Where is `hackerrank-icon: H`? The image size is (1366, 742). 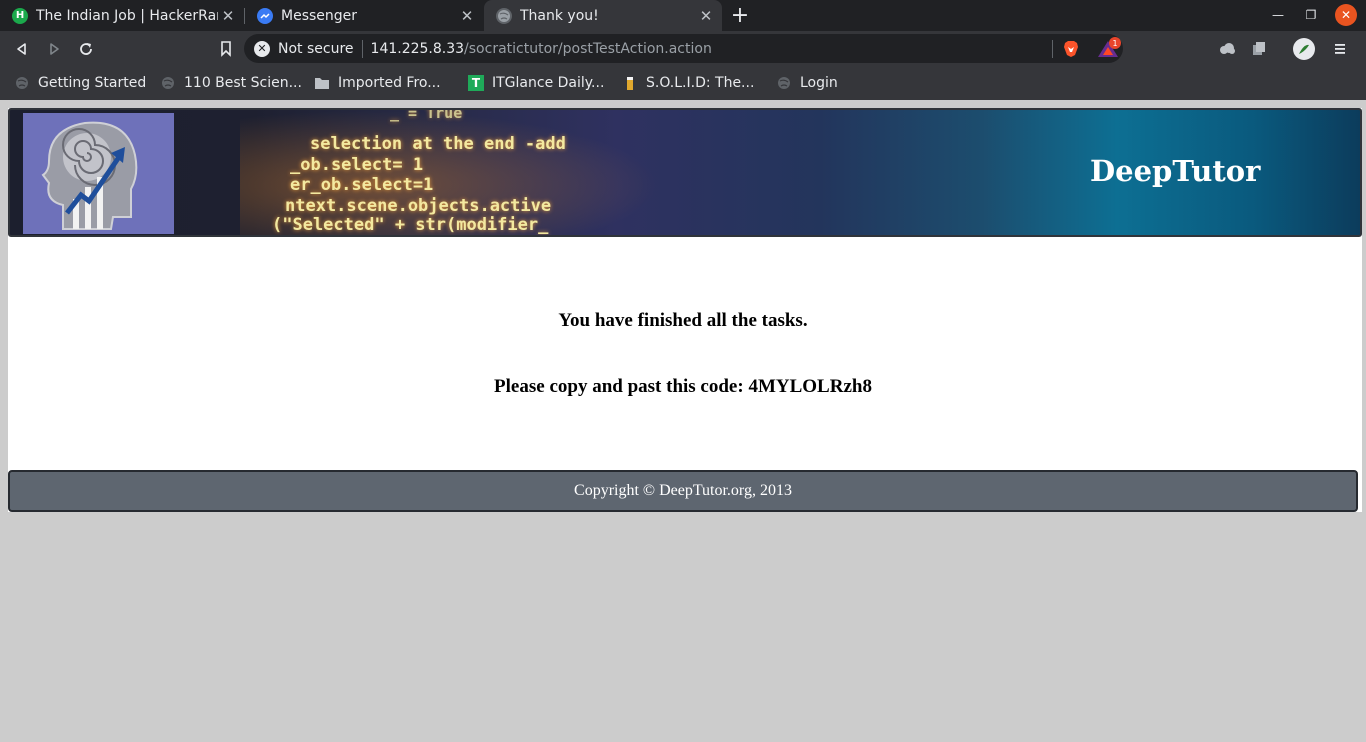 hackerrank-icon: H is located at coordinates (20, 15).